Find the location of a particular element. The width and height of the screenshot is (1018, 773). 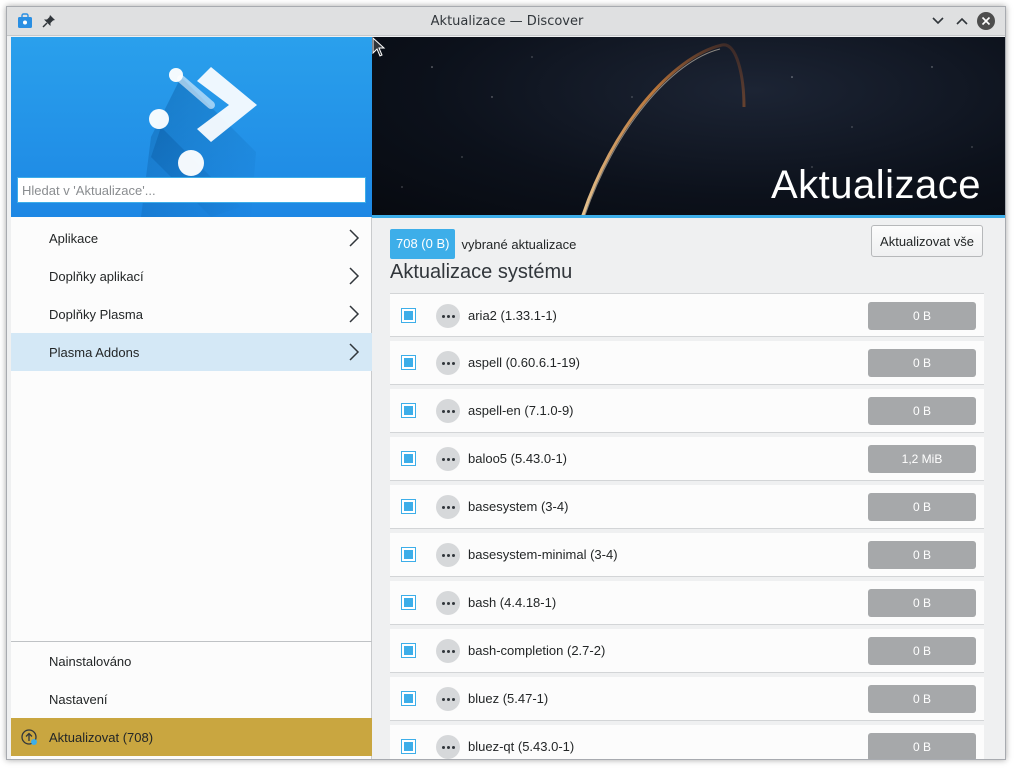

sidebar-item-label: Nainstalováno is located at coordinates (90, 661).